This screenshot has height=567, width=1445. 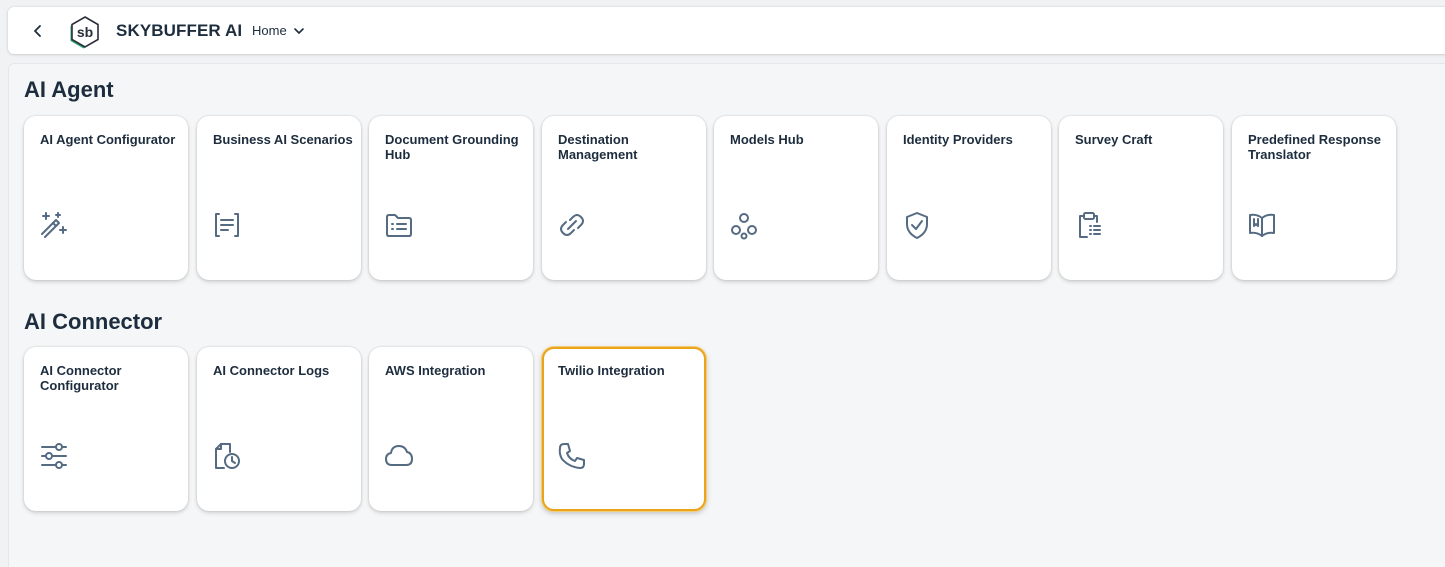 I want to click on tile-ai-connector-logs: AI Connector Logs, so click(x=279, y=429).